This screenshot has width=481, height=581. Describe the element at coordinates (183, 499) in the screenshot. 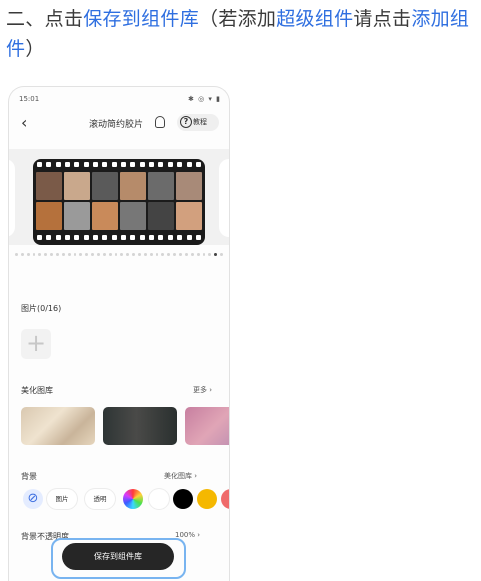

I see `swatch-black` at that location.